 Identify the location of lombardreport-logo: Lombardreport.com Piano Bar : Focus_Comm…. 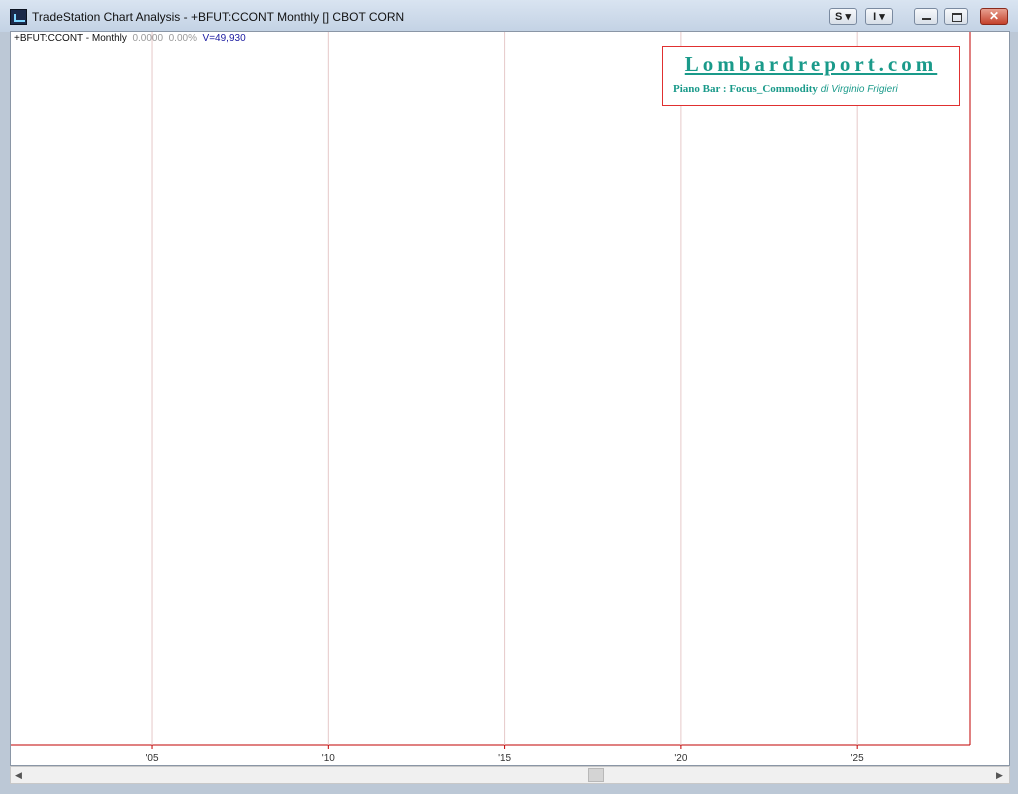
(811, 76).